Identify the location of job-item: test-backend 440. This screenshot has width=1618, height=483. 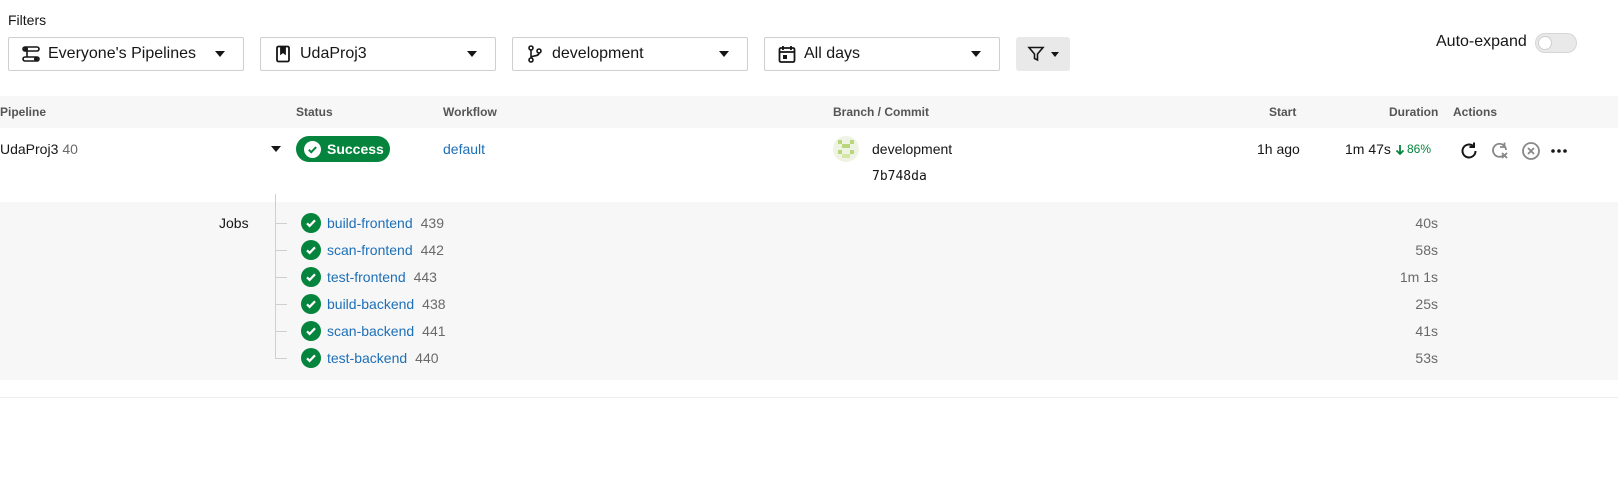
(370, 358).